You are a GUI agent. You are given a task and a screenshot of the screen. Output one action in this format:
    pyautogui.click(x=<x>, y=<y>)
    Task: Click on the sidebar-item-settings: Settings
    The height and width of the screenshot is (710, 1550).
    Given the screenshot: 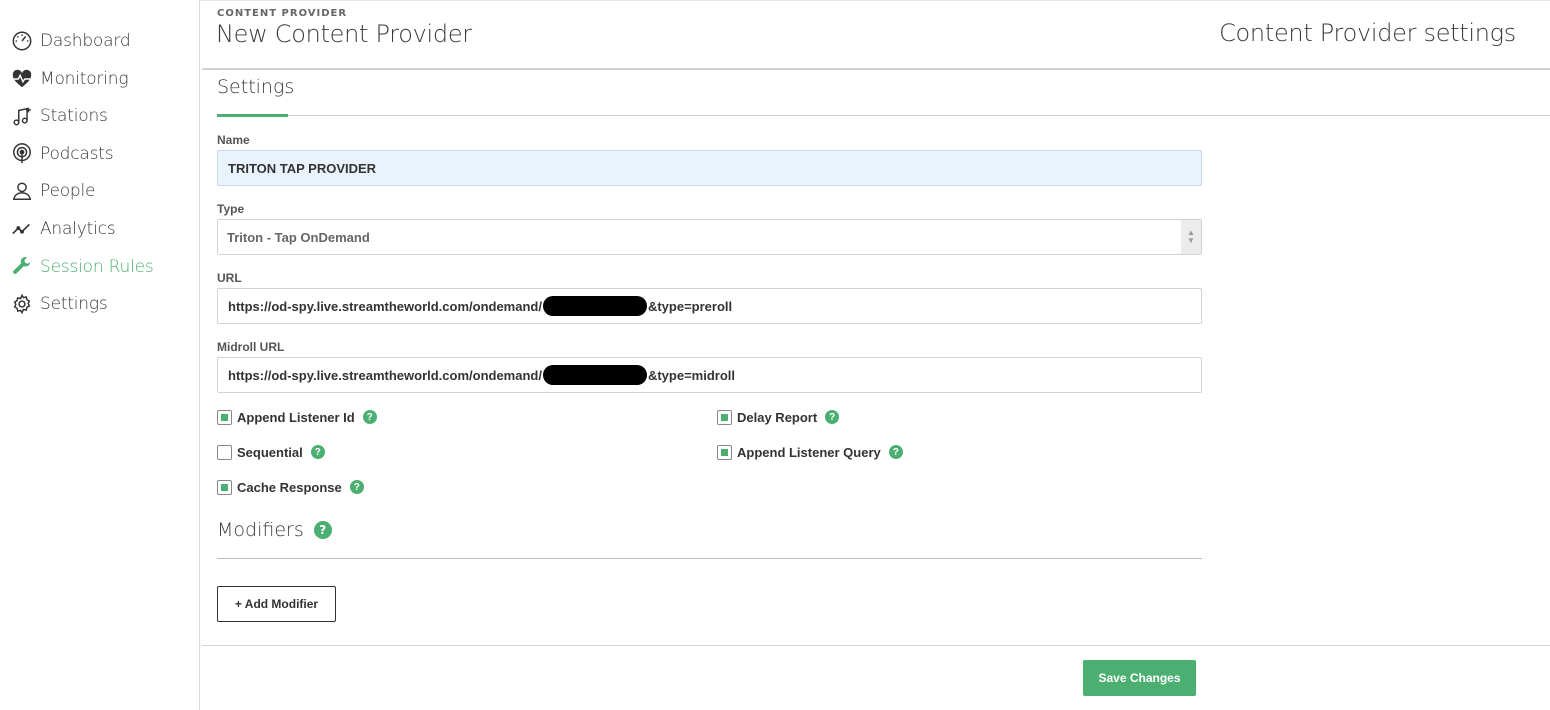 What is the action you would take?
    pyautogui.click(x=59, y=304)
    